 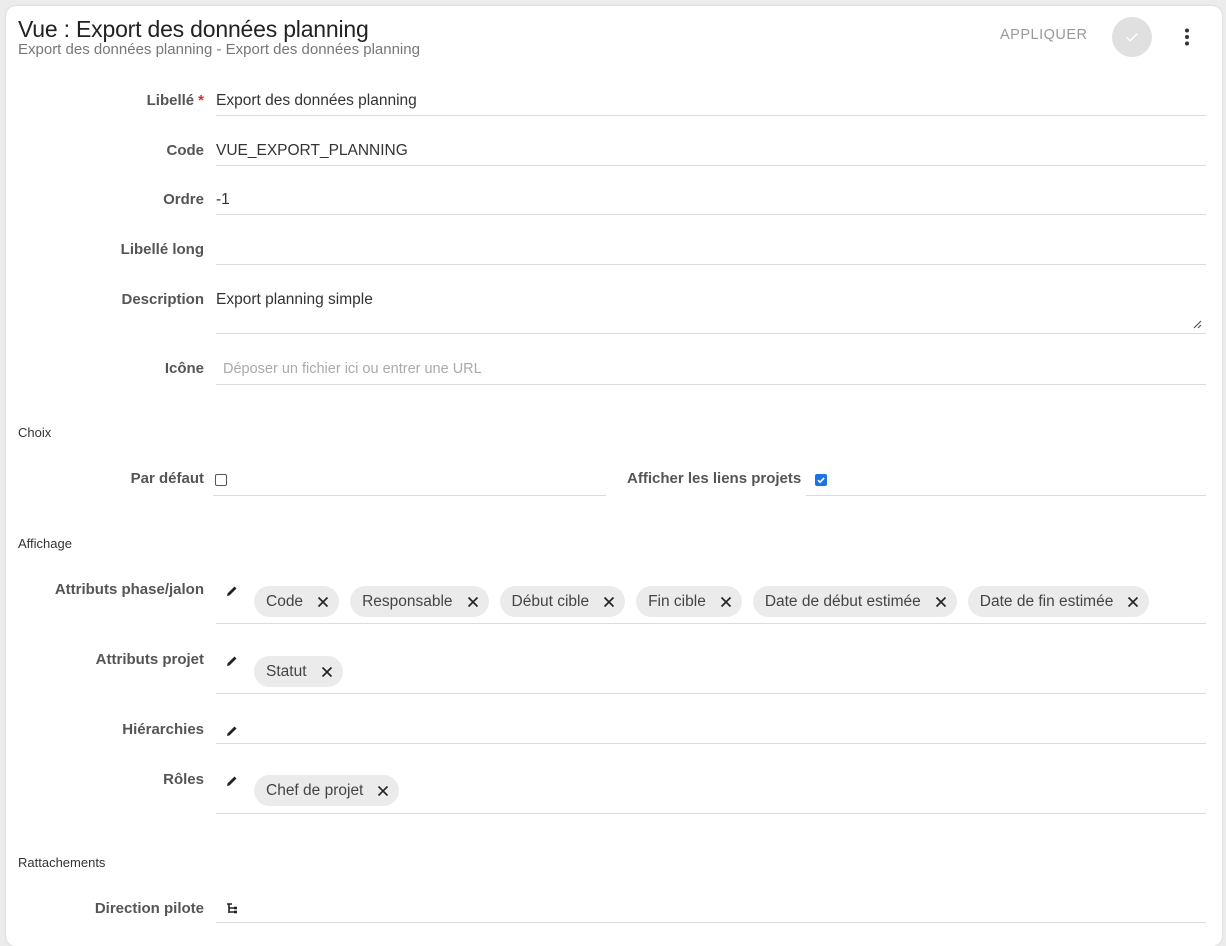 I want to click on roles-underline, so click(x=711, y=813).